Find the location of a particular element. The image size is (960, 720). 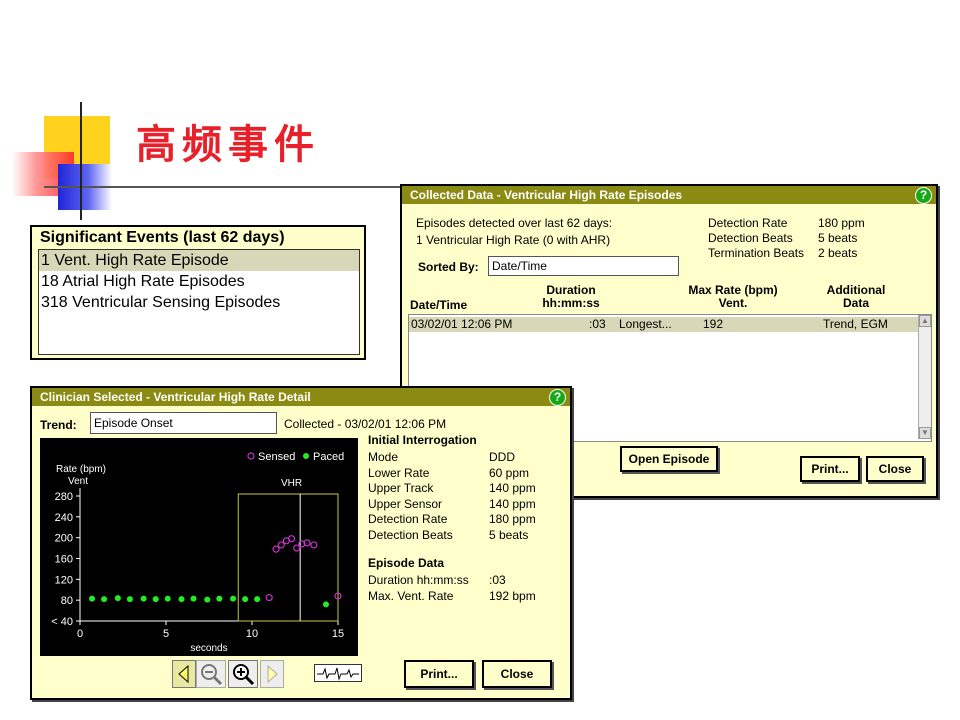

detection-beats-label: Detection Beats is located at coordinates (750, 238).